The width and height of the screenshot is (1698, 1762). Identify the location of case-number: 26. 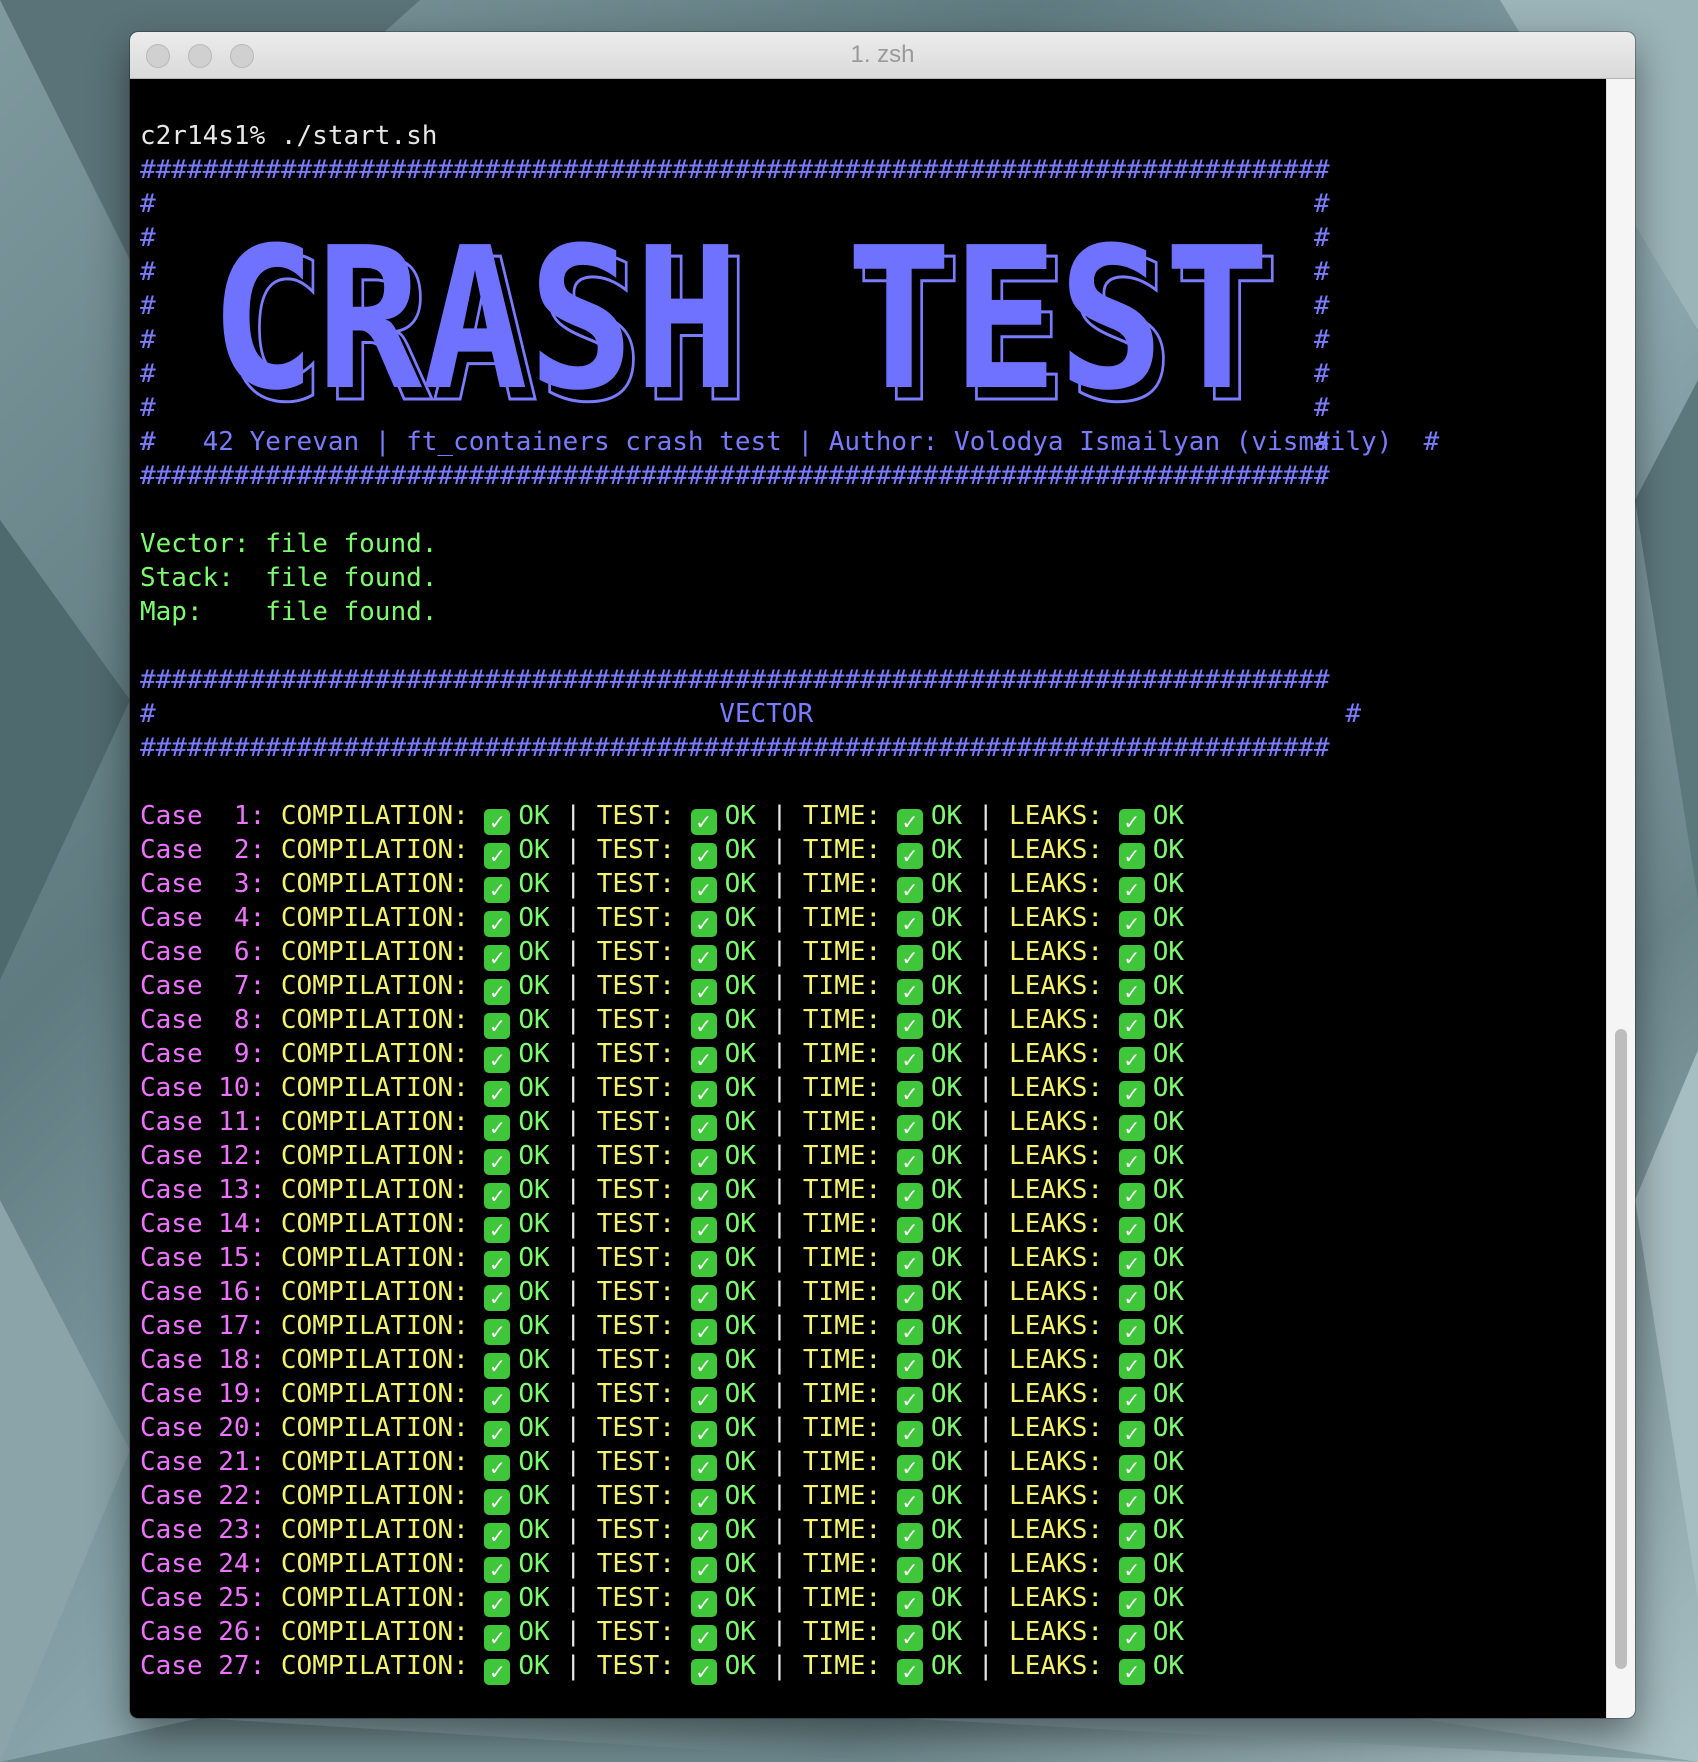
(234, 1632).